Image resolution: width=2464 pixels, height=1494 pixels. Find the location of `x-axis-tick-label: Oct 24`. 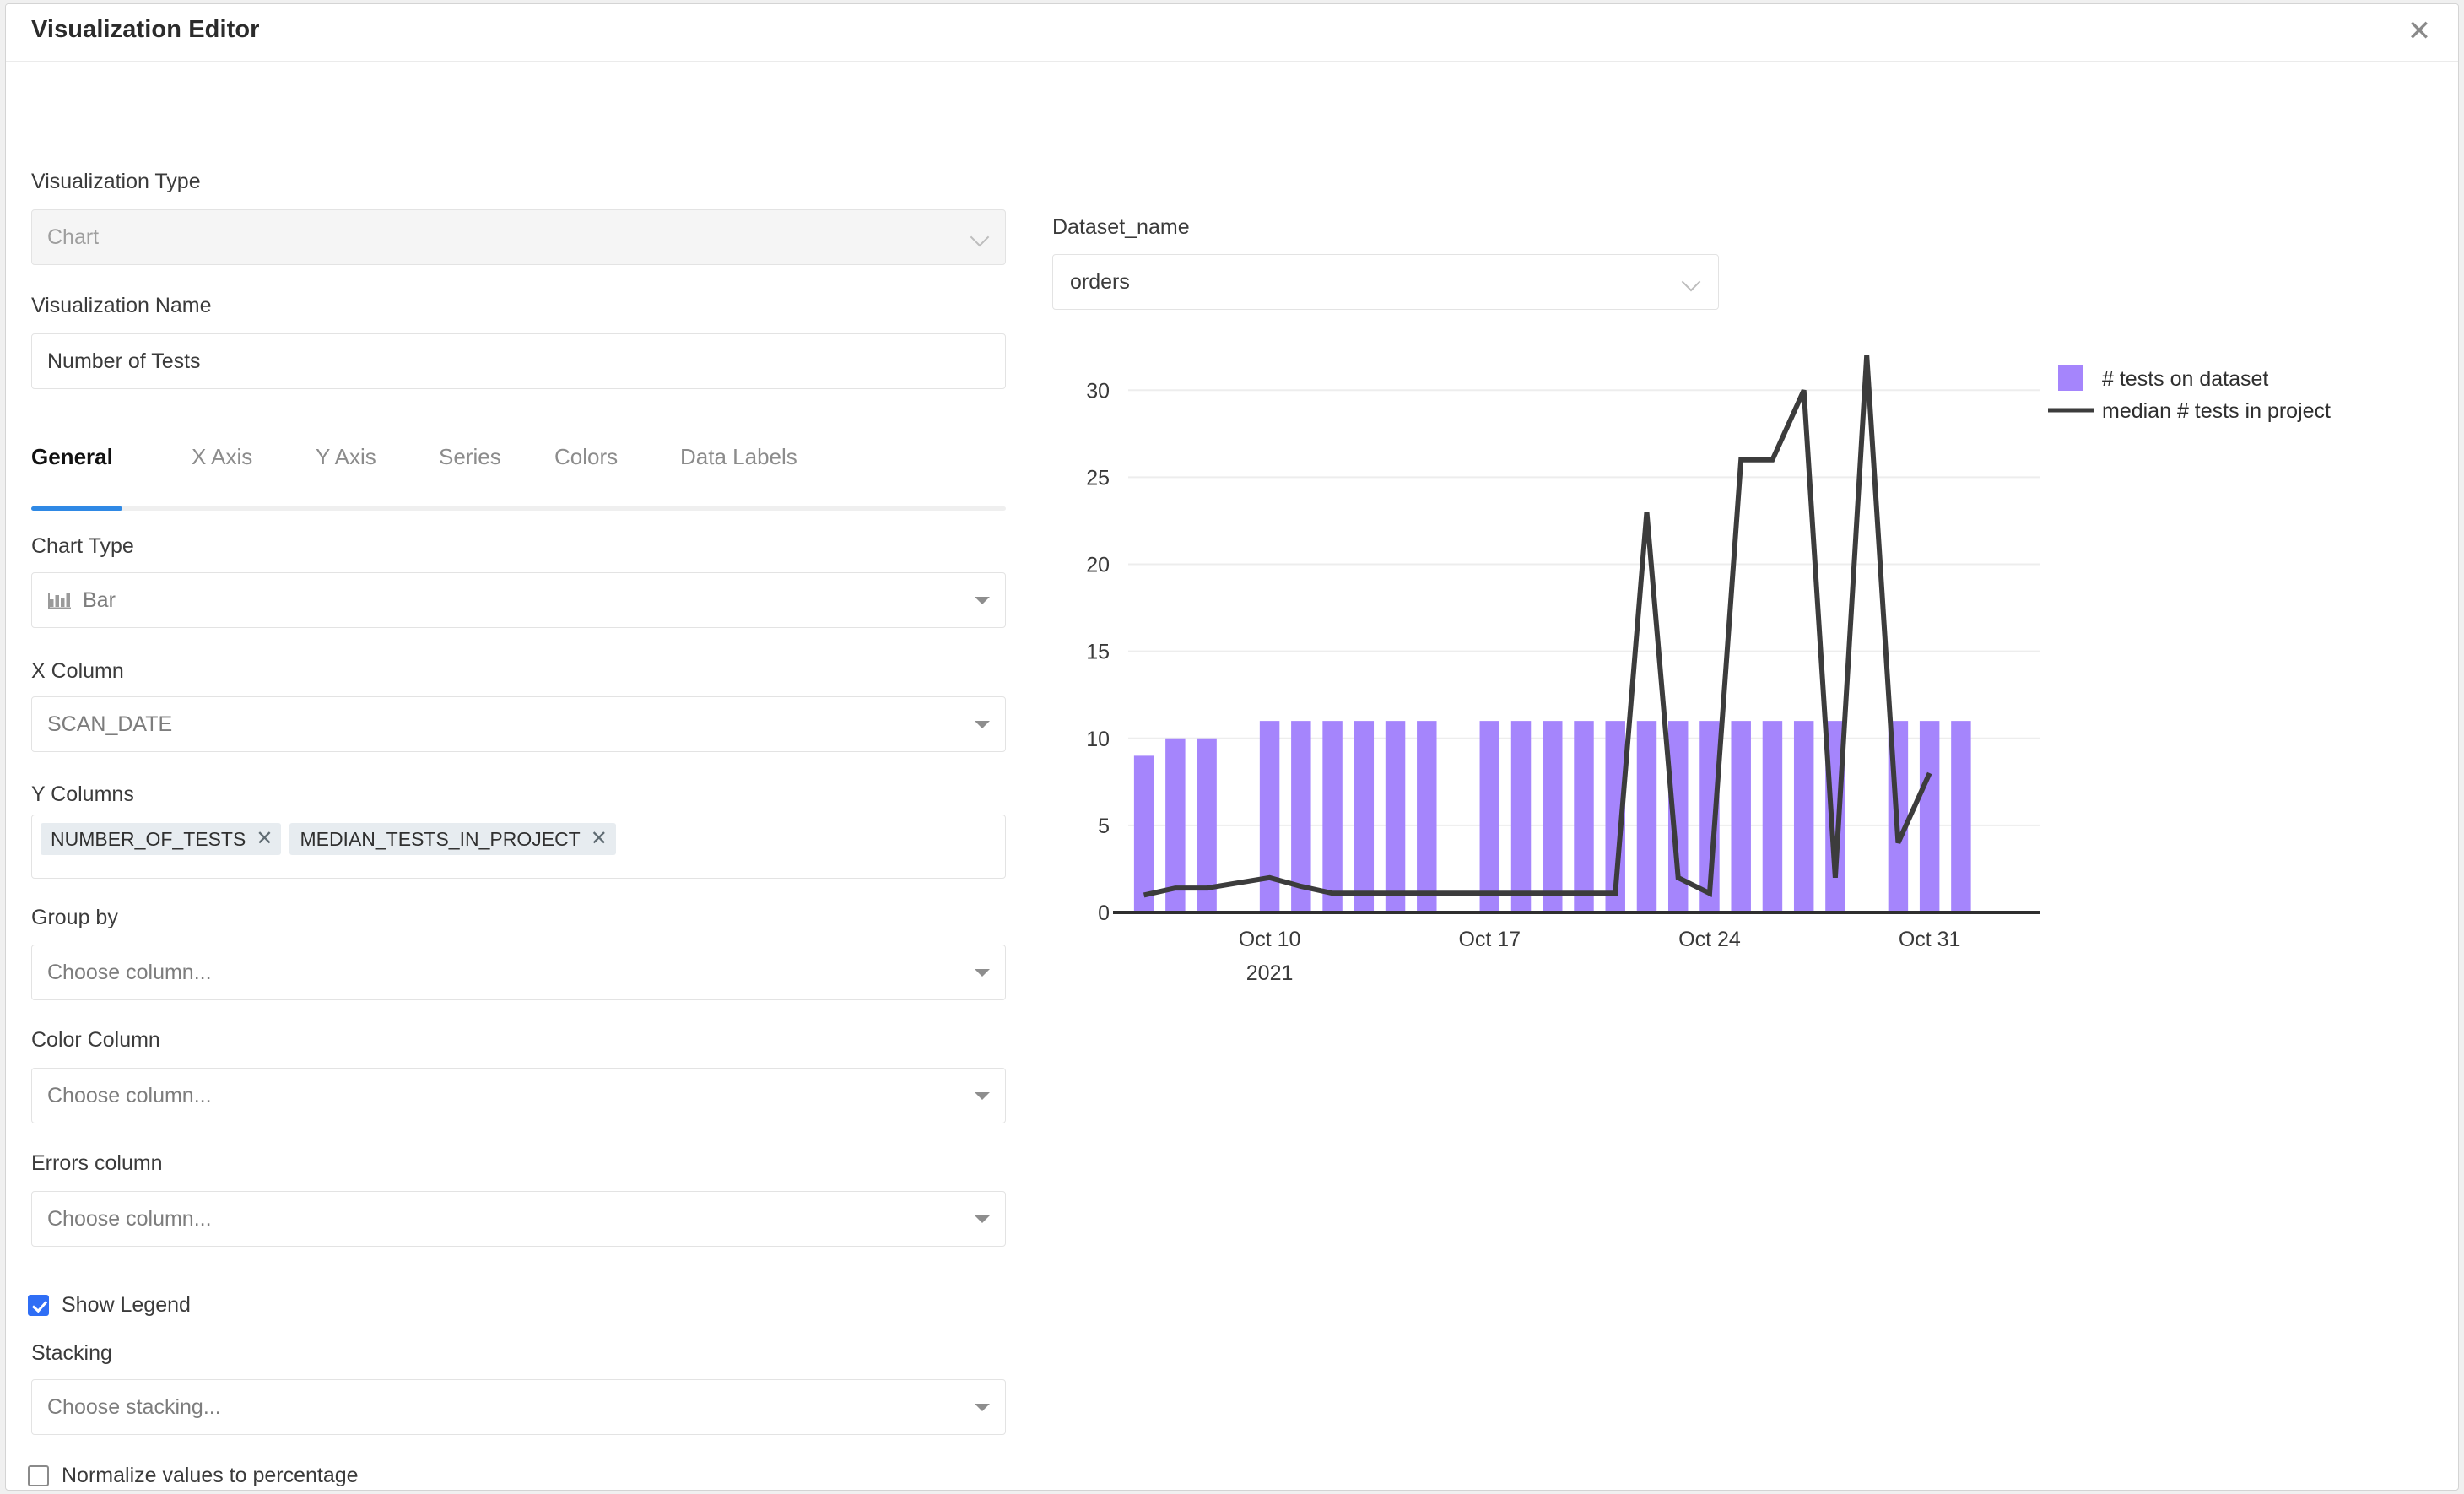

x-axis-tick-label: Oct 24 is located at coordinates (1709, 939).